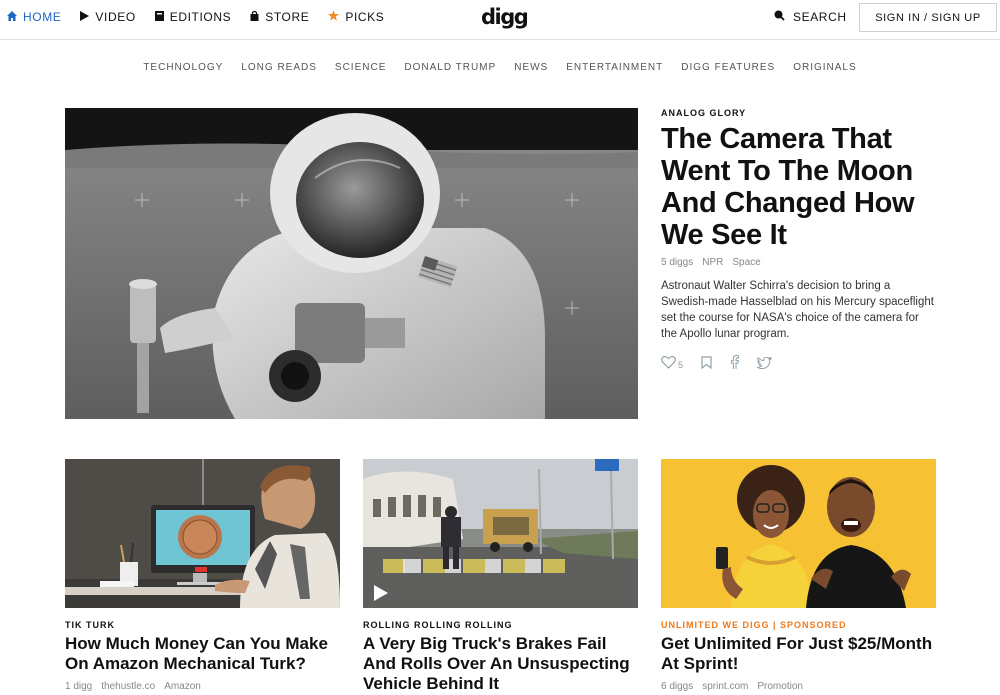  Describe the element at coordinates (202, 625) in the screenshot. I see `story-kicker: TIK TURK` at that location.